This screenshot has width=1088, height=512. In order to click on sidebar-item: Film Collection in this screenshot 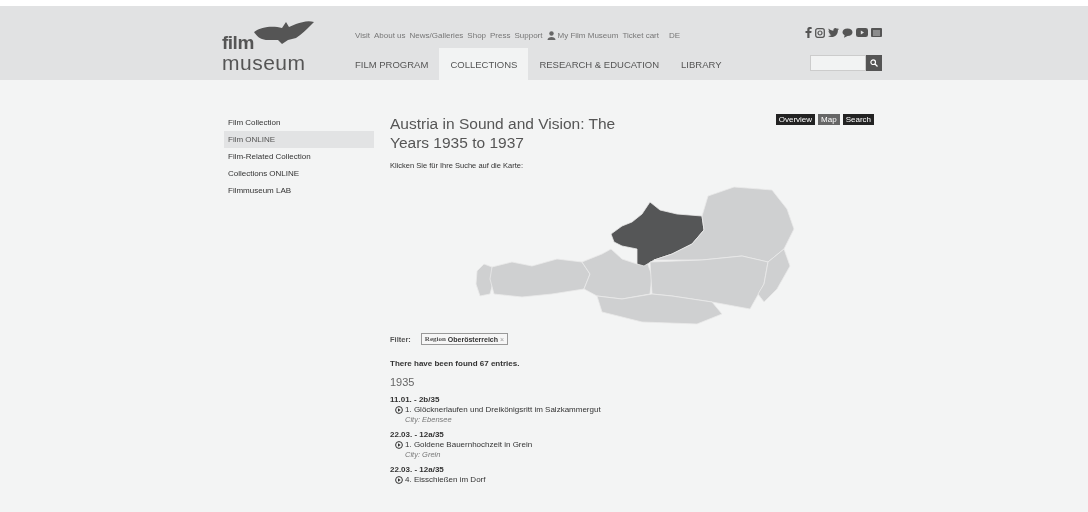, I will do `click(299, 122)`.